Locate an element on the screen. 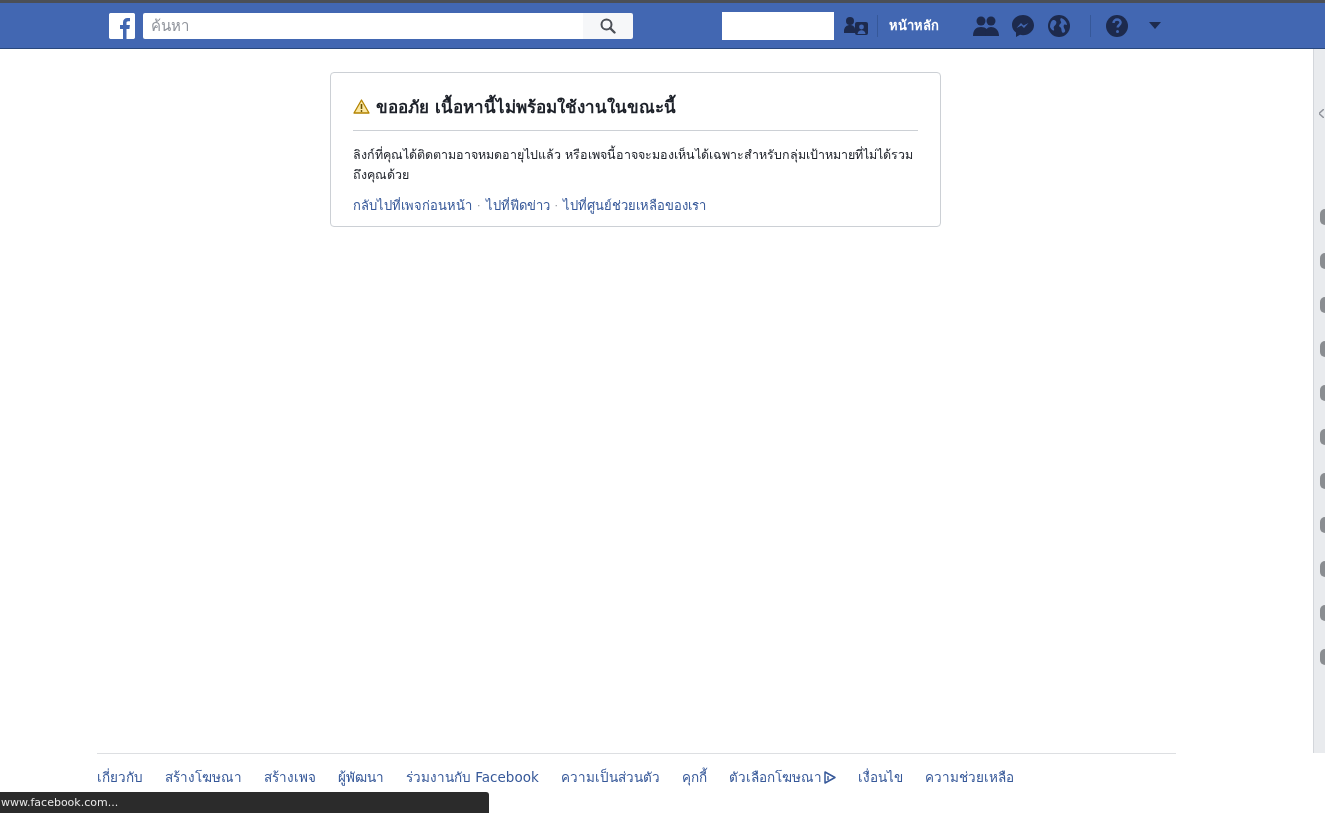 The image size is (1325, 813). globe-icon is located at coordinates (1059, 25).